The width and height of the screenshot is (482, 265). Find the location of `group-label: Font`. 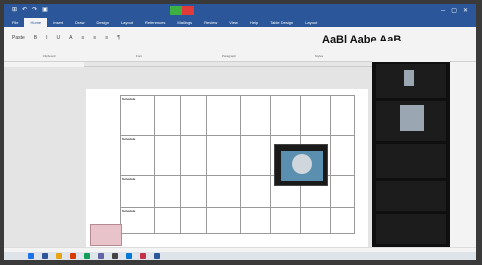

group-label: Font is located at coordinates (138, 56).